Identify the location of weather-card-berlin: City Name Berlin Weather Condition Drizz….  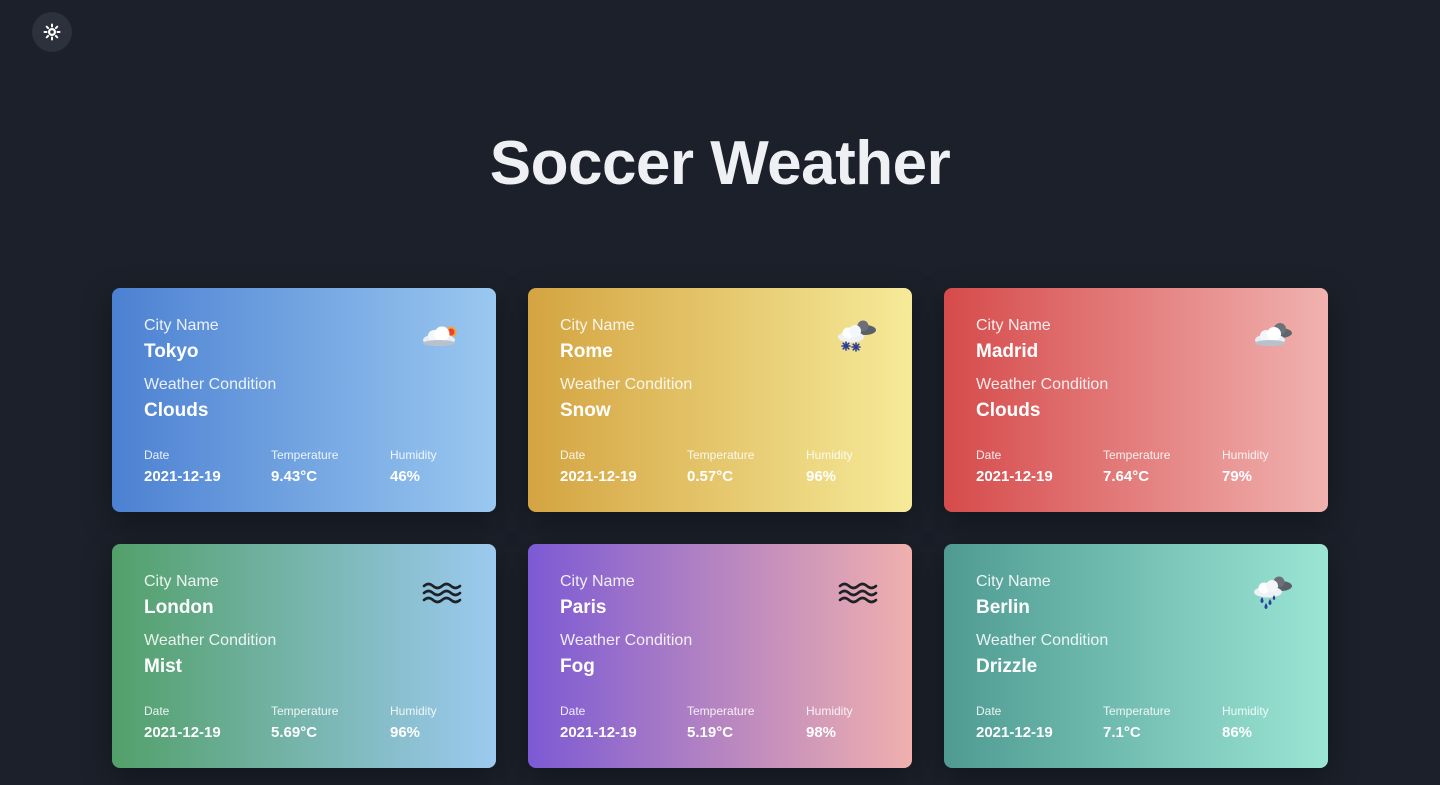
(1136, 656).